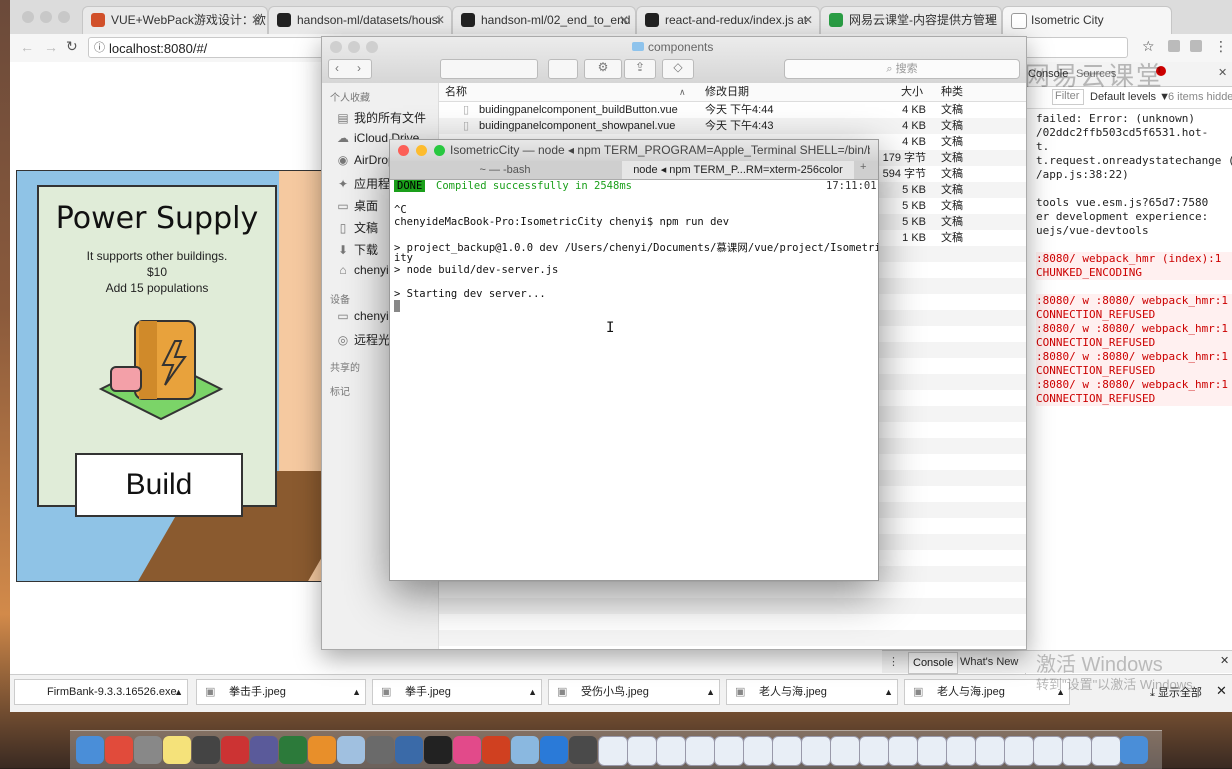 Image resolution: width=1232 pixels, height=769 pixels. Describe the element at coordinates (952, 92) in the screenshot. I see `column-kind: 种类` at that location.